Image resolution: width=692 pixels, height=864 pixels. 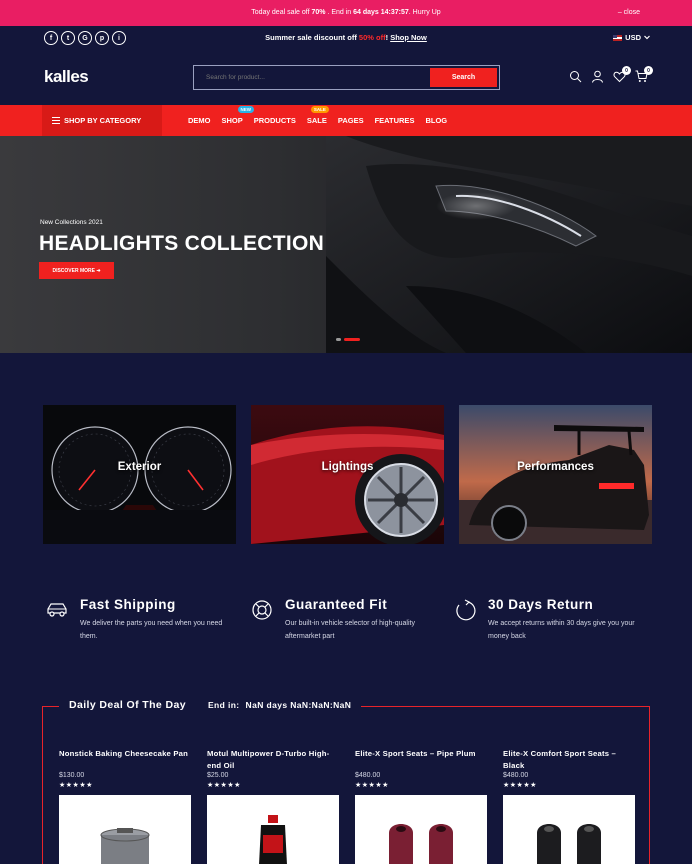 I want to click on category-label-performances: Performances, so click(x=555, y=467).